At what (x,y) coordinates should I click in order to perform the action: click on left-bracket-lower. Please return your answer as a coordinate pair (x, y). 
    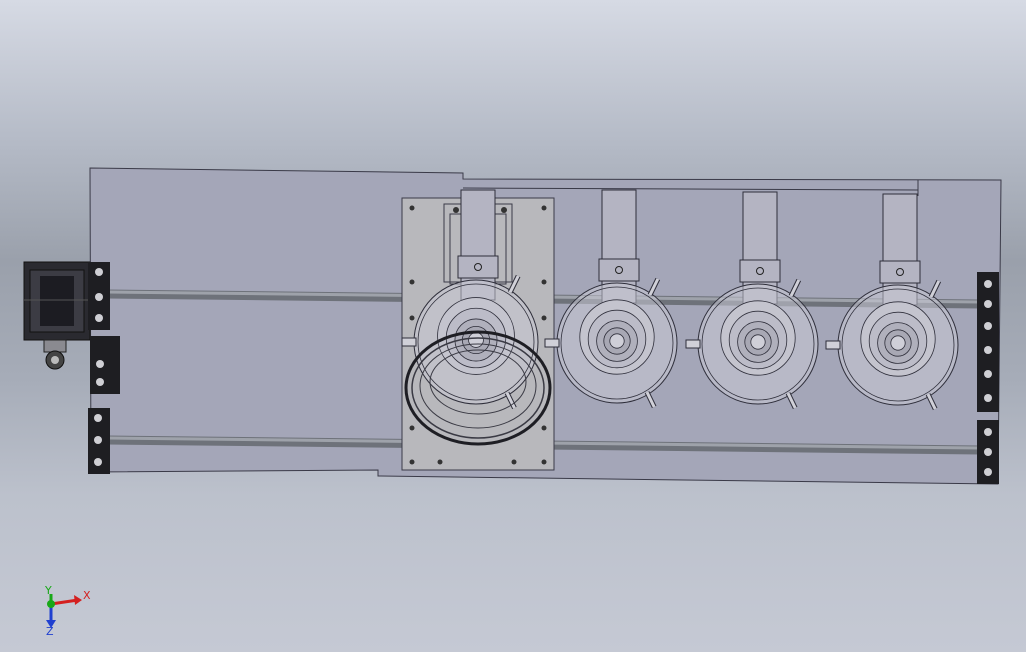
    Looking at the image, I should click on (99, 441).